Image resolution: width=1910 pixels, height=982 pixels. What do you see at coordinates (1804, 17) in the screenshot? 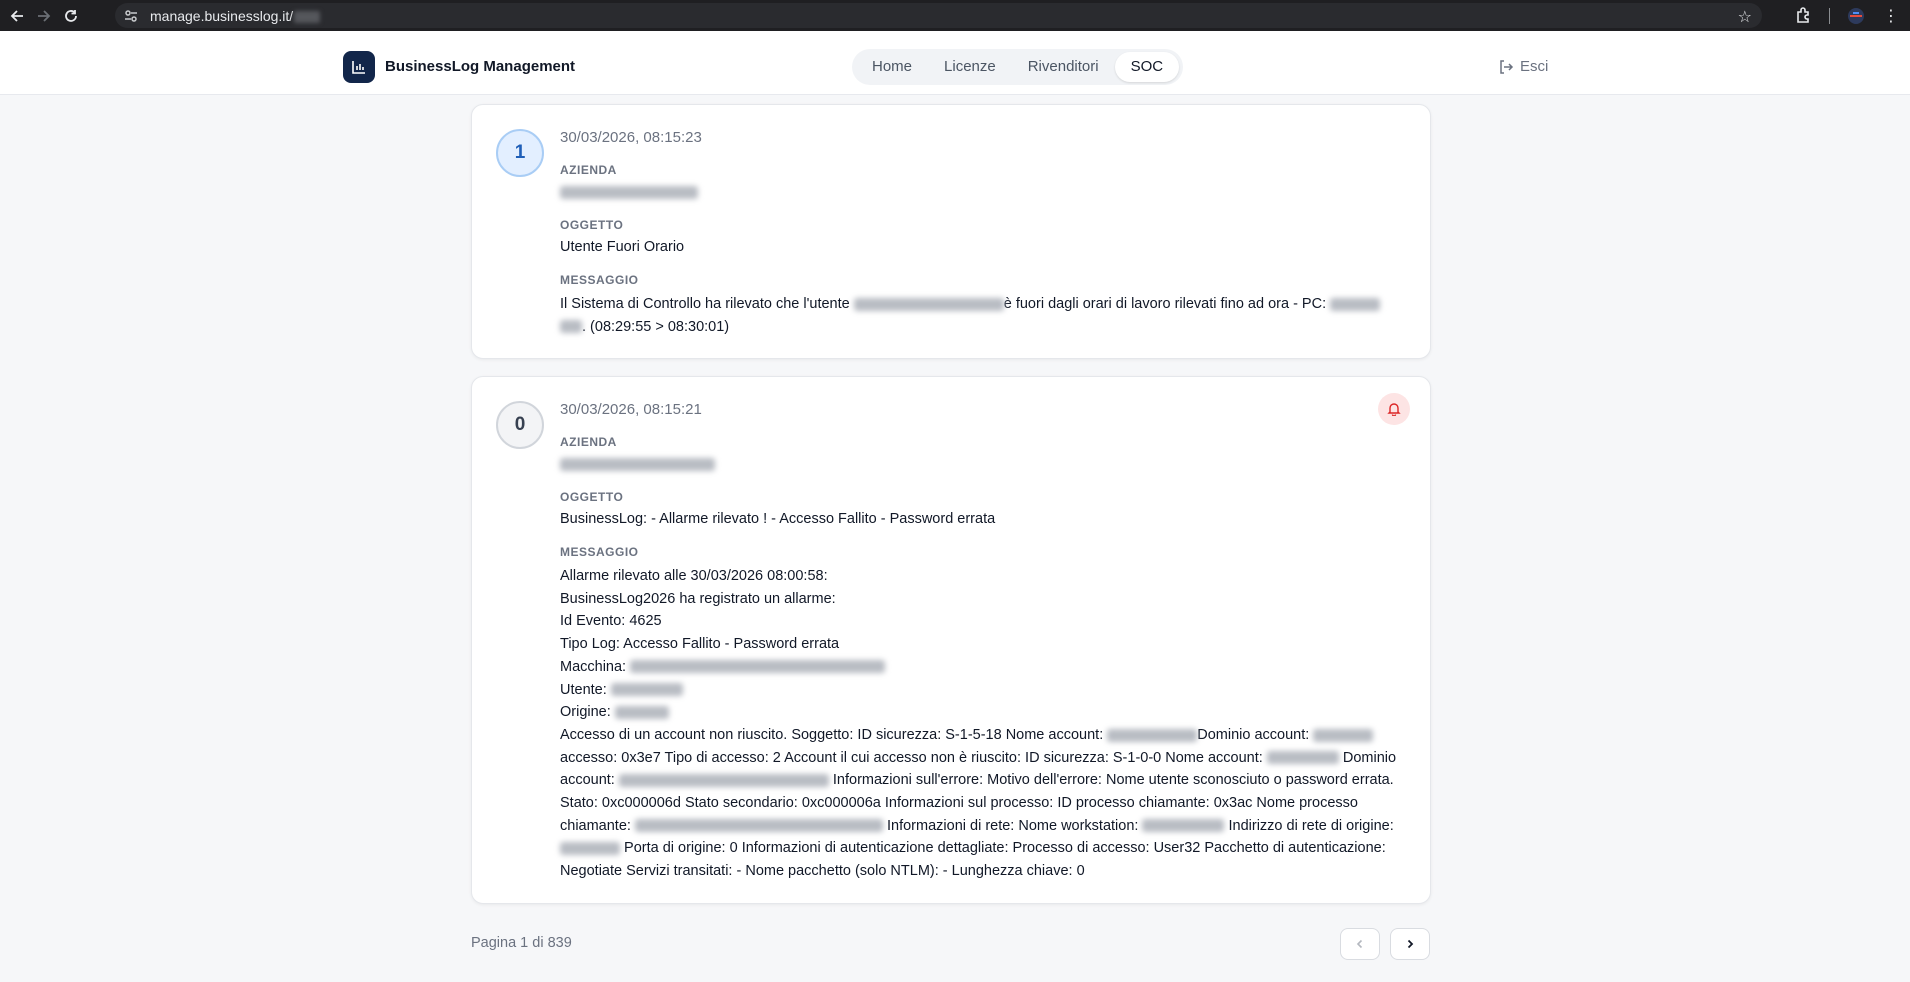
I see `extensions-puzzle-icon` at bounding box center [1804, 17].